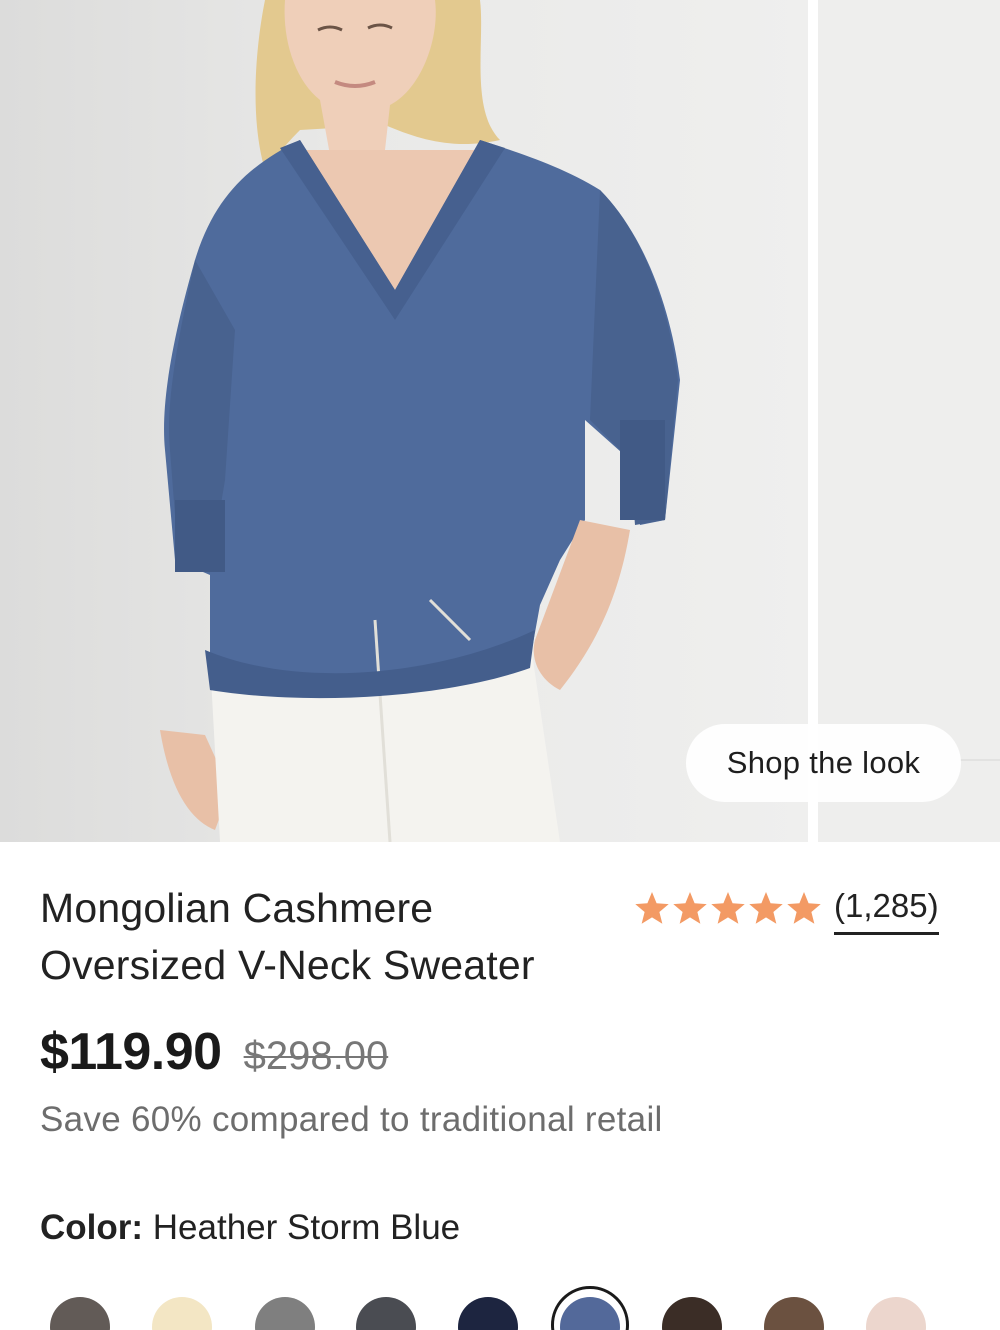 This screenshot has width=1000, height=1330. I want to click on color-label: Color:, so click(92, 1227).